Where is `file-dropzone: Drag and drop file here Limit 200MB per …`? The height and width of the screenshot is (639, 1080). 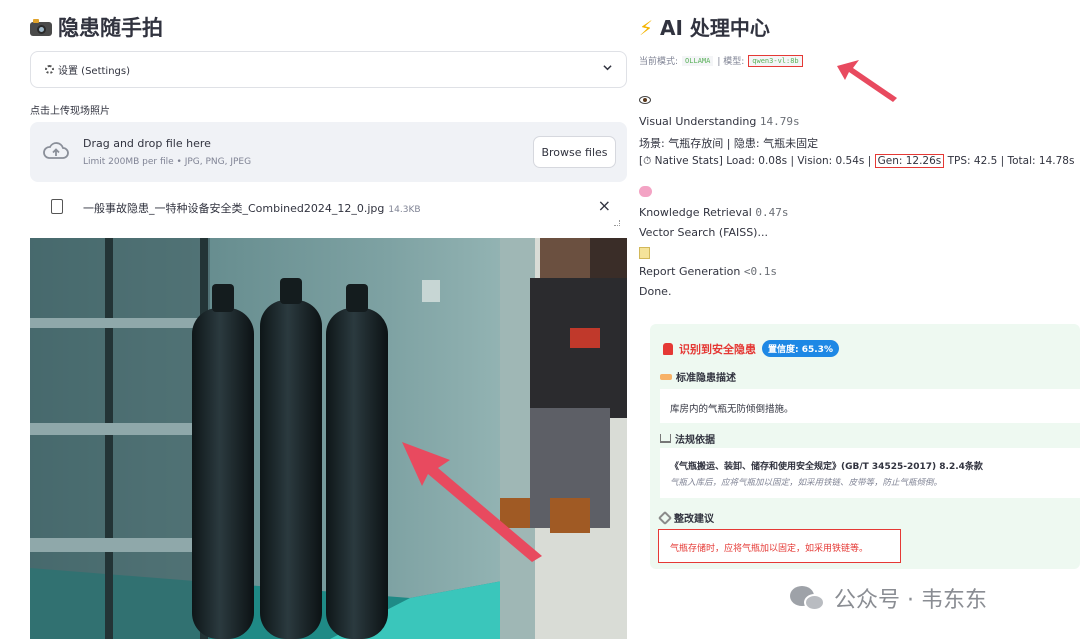 file-dropzone: Drag and drop file here Limit 200MB per … is located at coordinates (328, 152).